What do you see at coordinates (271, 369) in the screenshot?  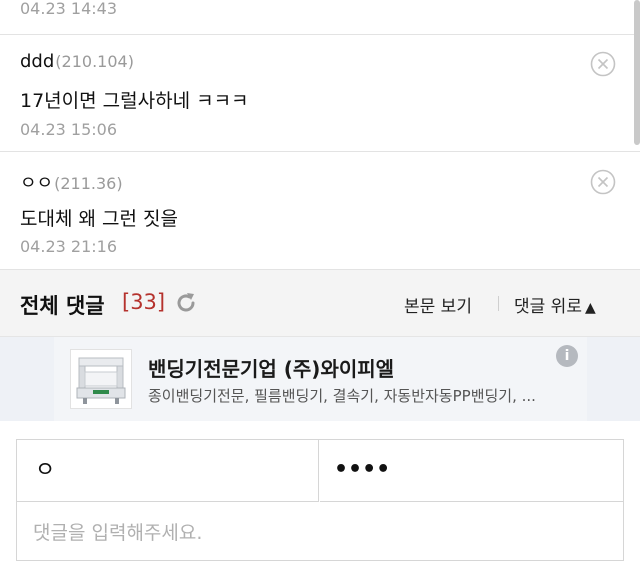 I see `ad-title: 밴딩기전문기업 (주)와이피엘` at bounding box center [271, 369].